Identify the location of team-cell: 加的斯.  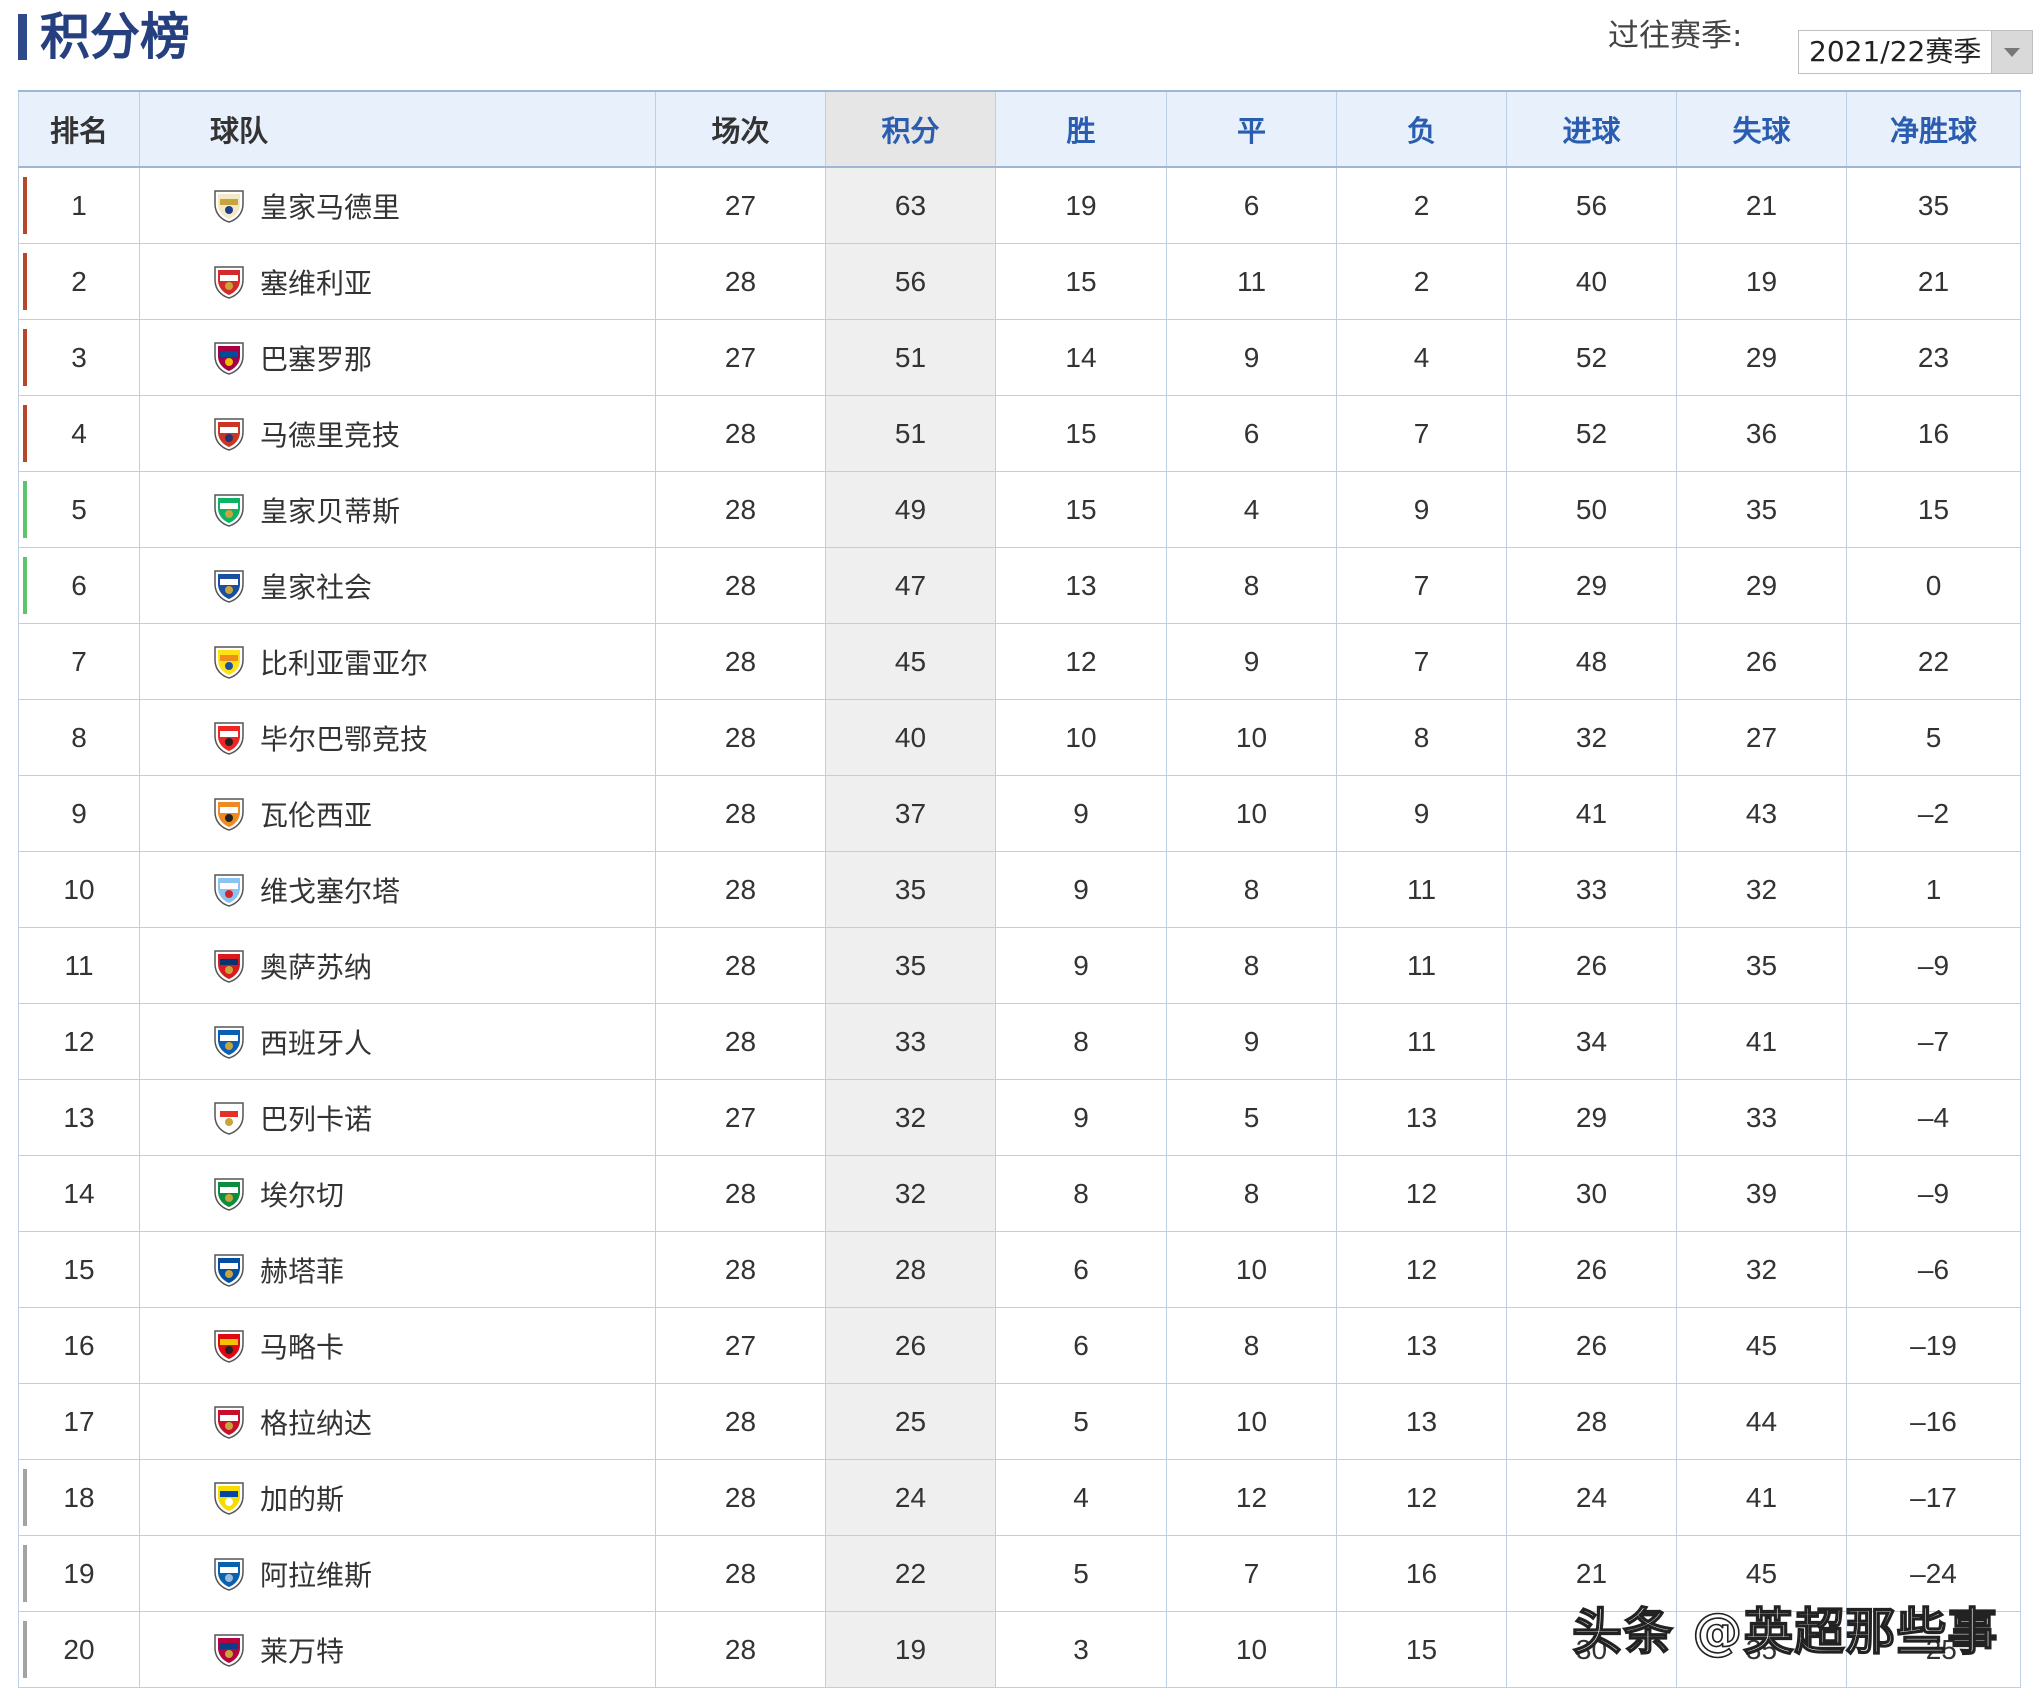
(397, 1497).